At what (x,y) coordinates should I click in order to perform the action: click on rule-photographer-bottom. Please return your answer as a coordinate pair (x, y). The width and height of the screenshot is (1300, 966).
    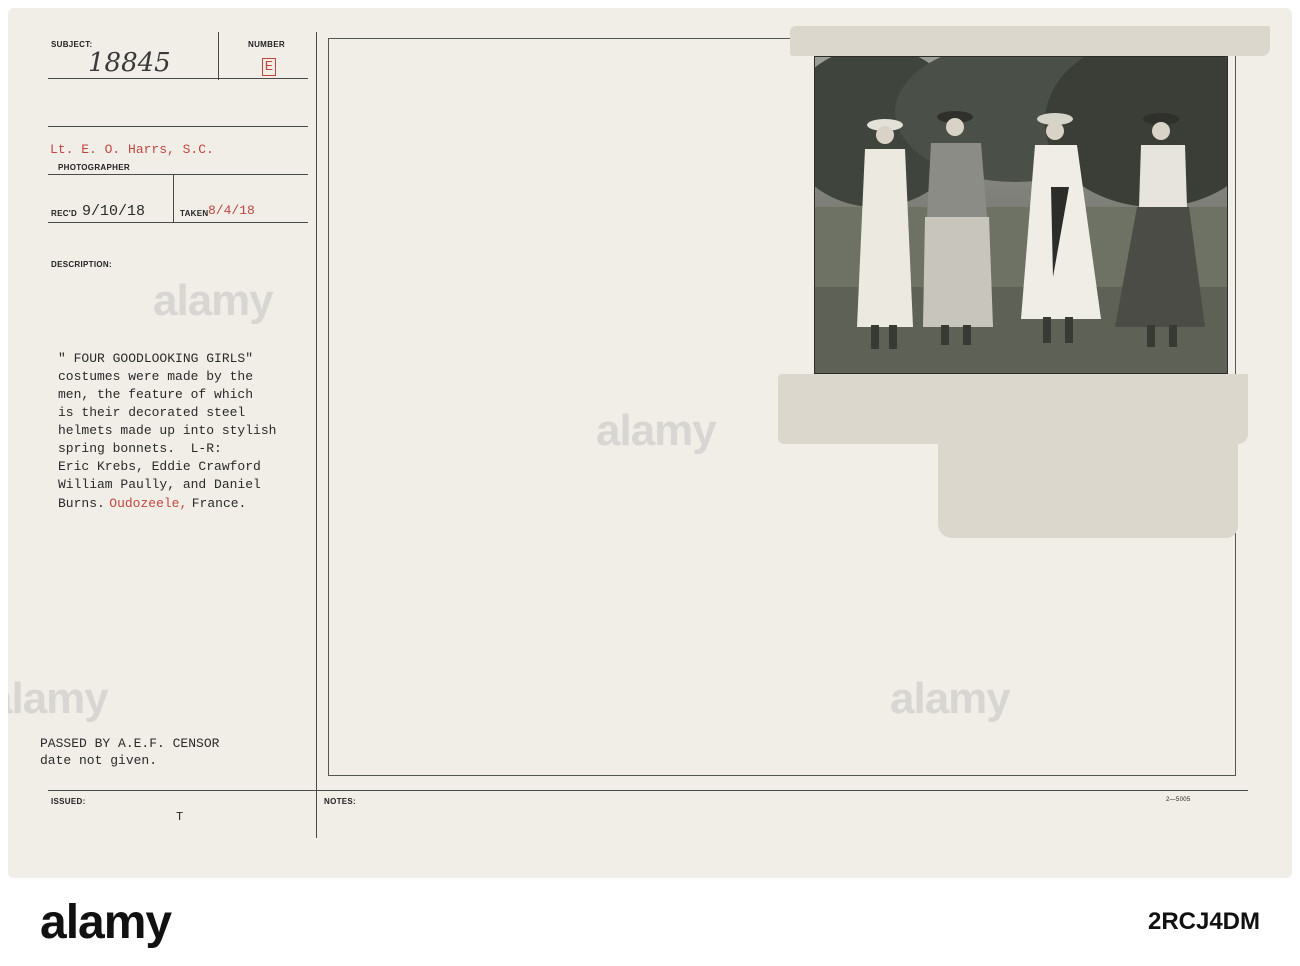
    Looking at the image, I should click on (178, 174).